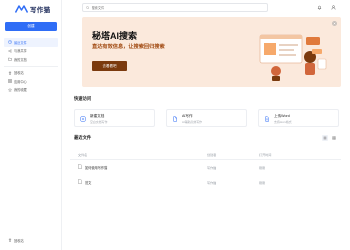  I want to click on logo: 写作猫, so click(32, 9).